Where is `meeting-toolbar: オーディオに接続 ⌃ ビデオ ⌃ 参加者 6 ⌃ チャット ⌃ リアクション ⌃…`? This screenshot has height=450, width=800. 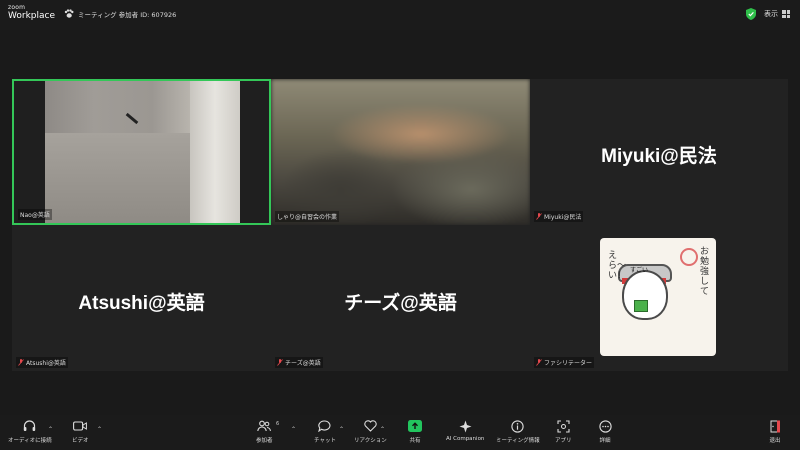 meeting-toolbar: オーディオに接続 ⌃ ビデオ ⌃ 参加者 6 ⌃ チャット ⌃ リアクション ⌃… is located at coordinates (400, 432).